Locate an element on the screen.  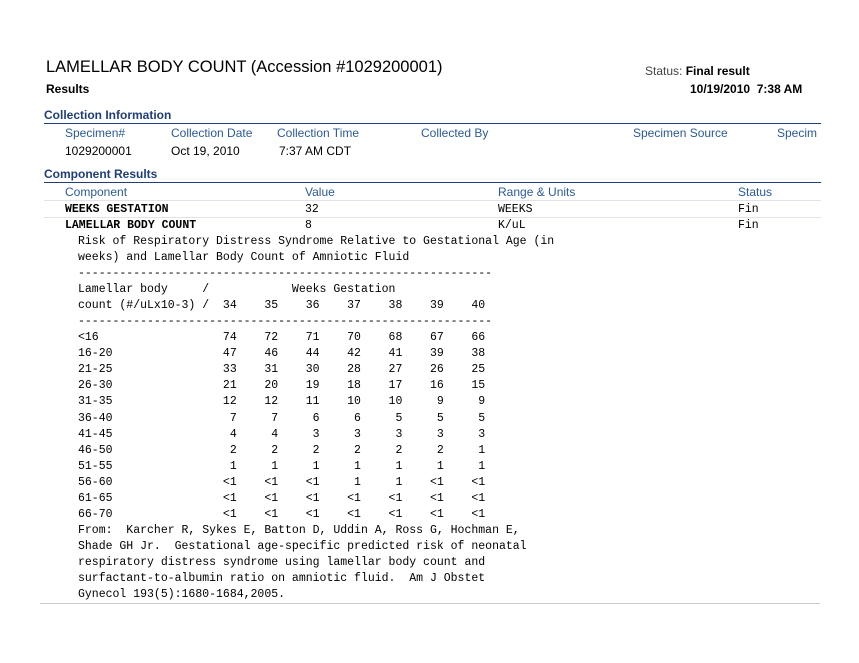
collection-section-rule is located at coordinates (432, 123).